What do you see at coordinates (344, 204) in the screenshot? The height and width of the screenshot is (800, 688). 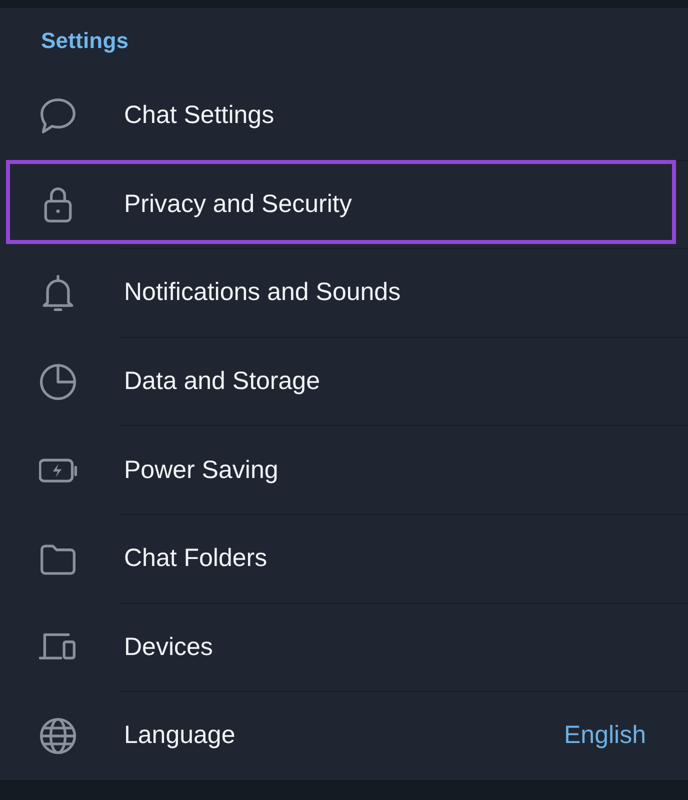 I see `settings-item: Privacy and Security` at bounding box center [344, 204].